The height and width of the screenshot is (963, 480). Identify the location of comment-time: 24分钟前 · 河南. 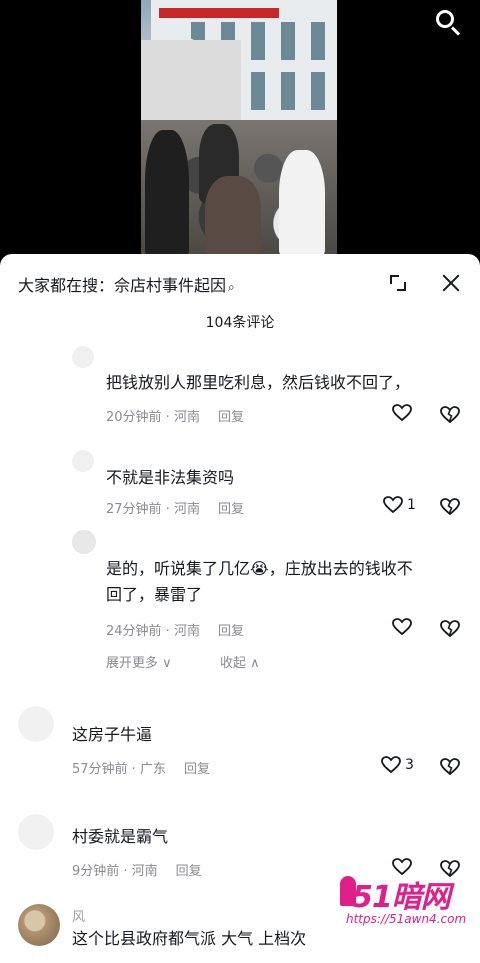
(153, 631).